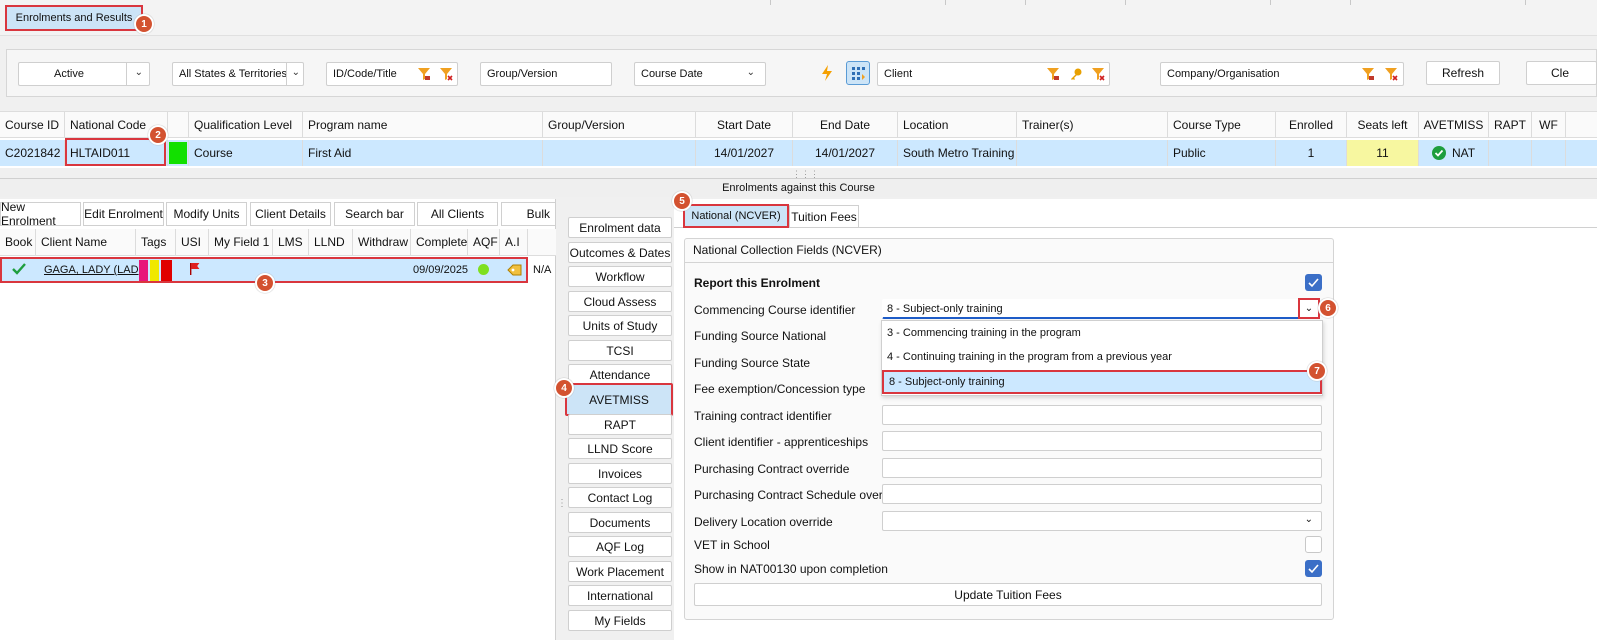 The image size is (1597, 640). Describe the element at coordinates (514, 242) in the screenshot. I see `col-header-ai: A.I` at that location.